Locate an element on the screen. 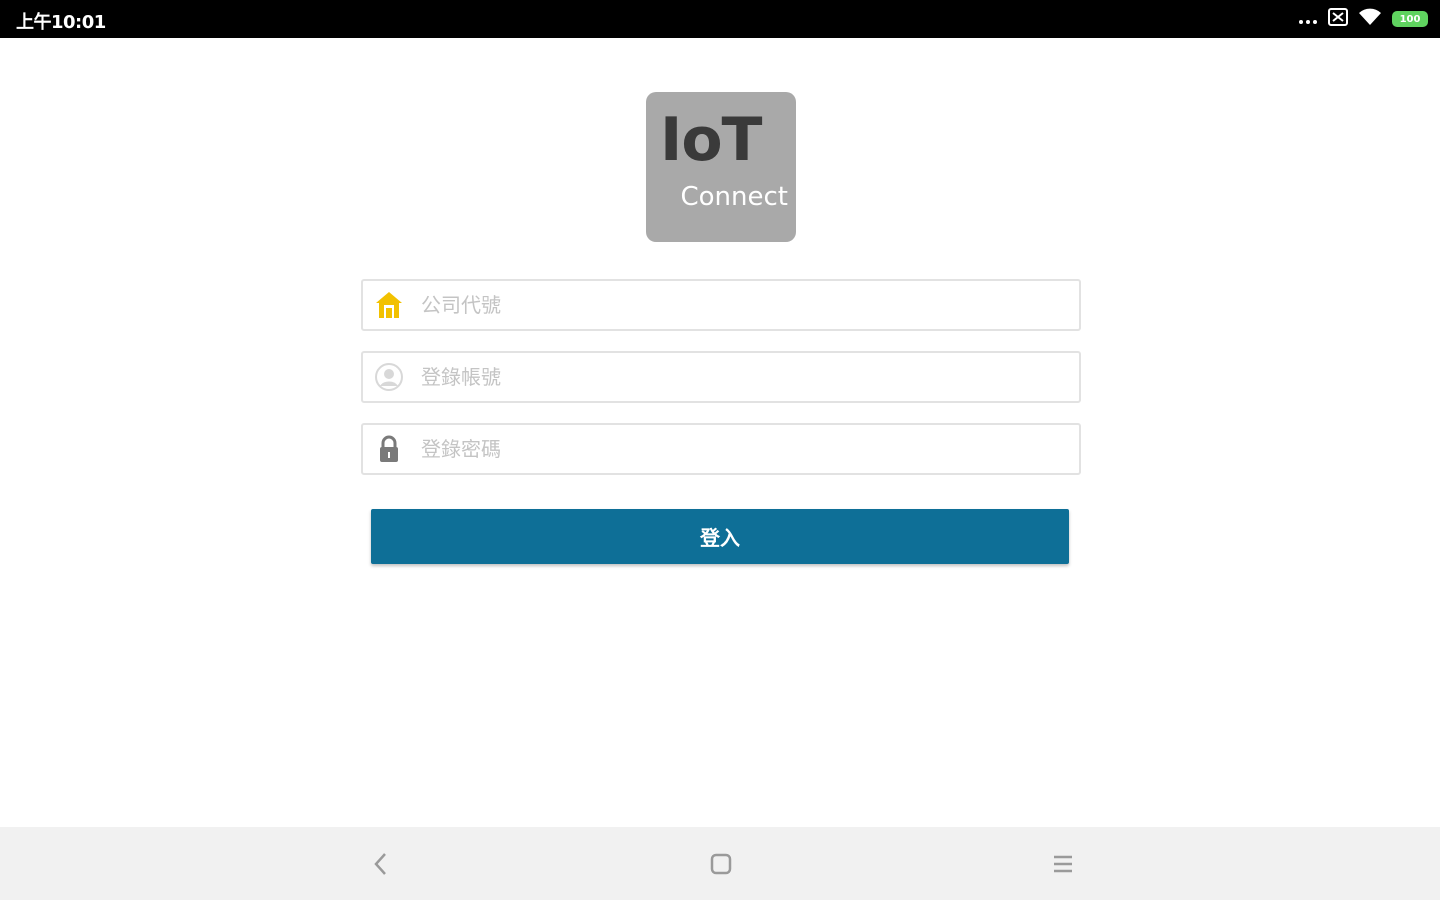 The width and height of the screenshot is (1440, 900). battery-level: 100 is located at coordinates (1410, 19).